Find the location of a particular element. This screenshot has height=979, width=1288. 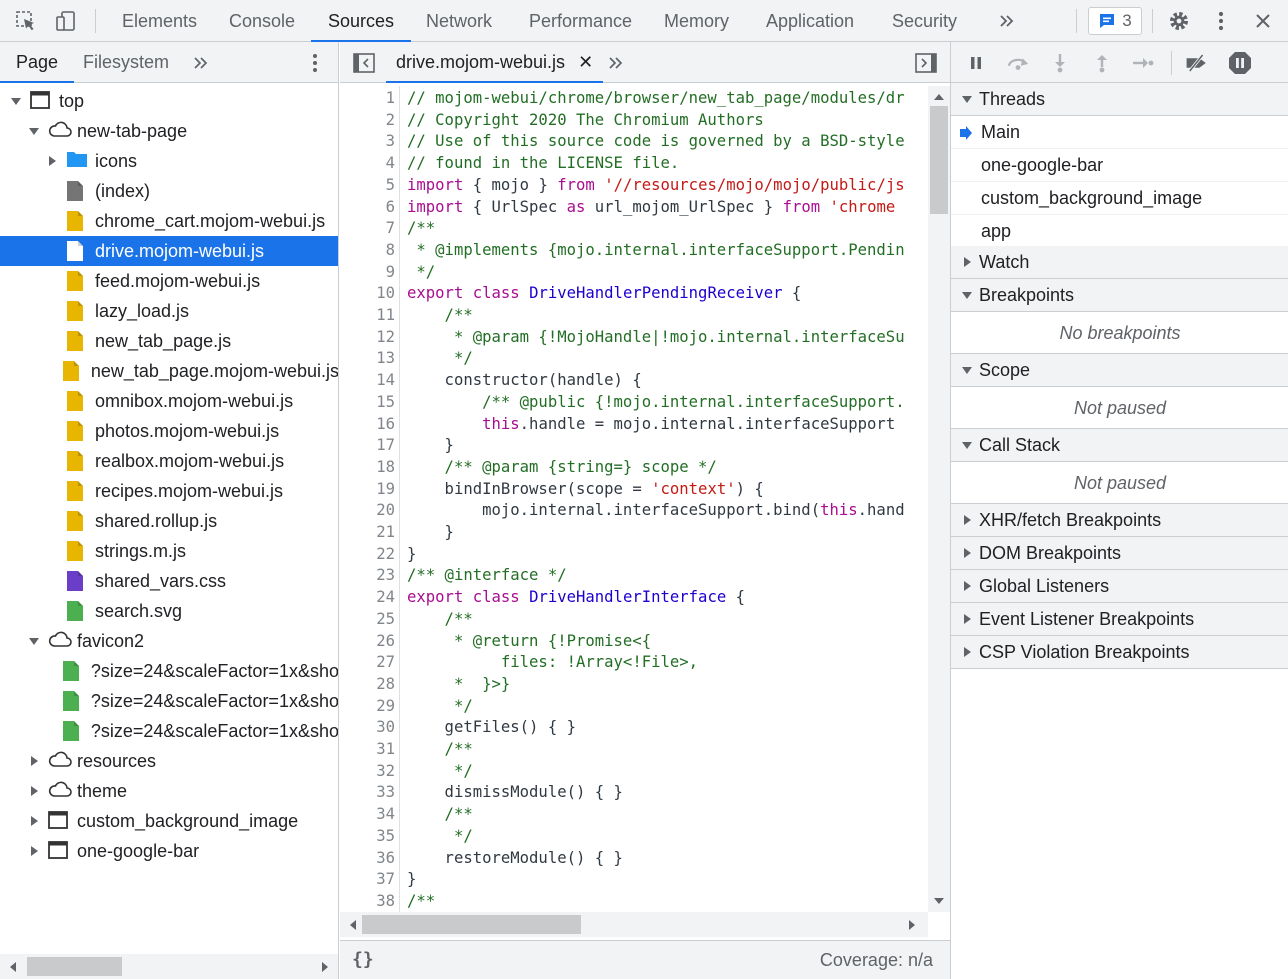

tree-item: favicon2 is located at coordinates (169, 641).